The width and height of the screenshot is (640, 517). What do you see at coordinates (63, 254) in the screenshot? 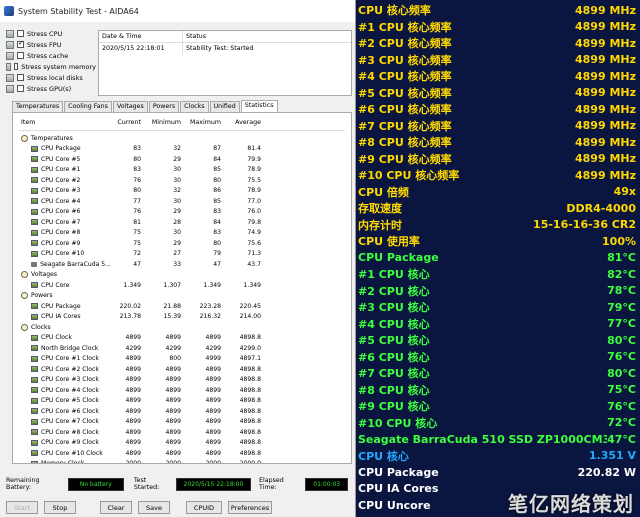
I see `row-item-label: CPU Core #10` at bounding box center [63, 254].